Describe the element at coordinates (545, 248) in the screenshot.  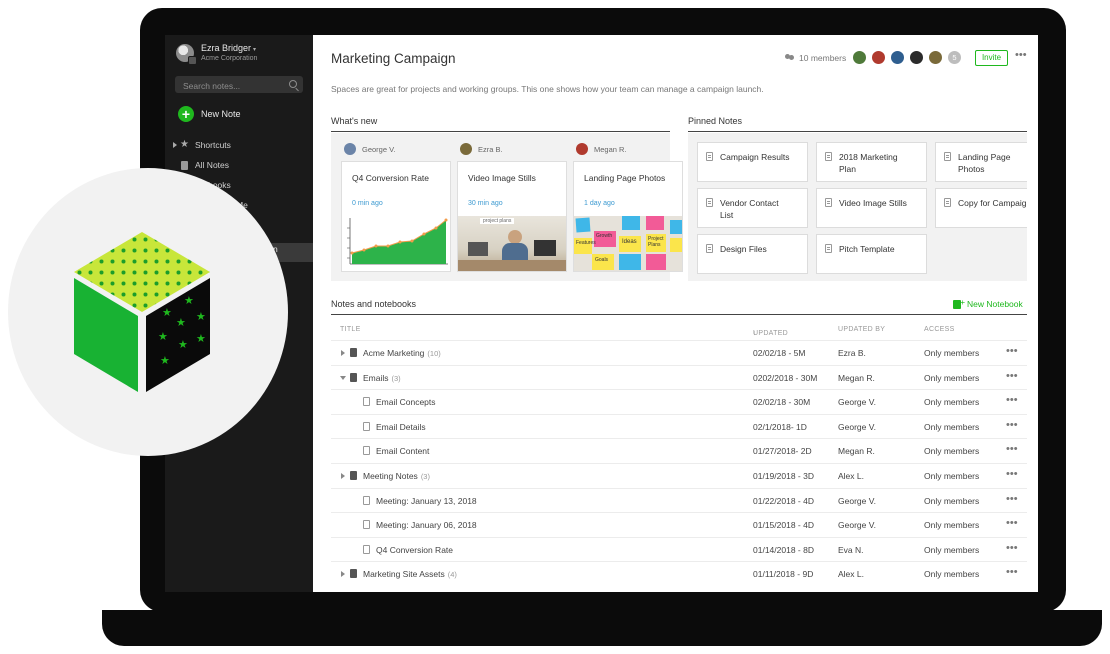
I see `monitor-shape` at that location.